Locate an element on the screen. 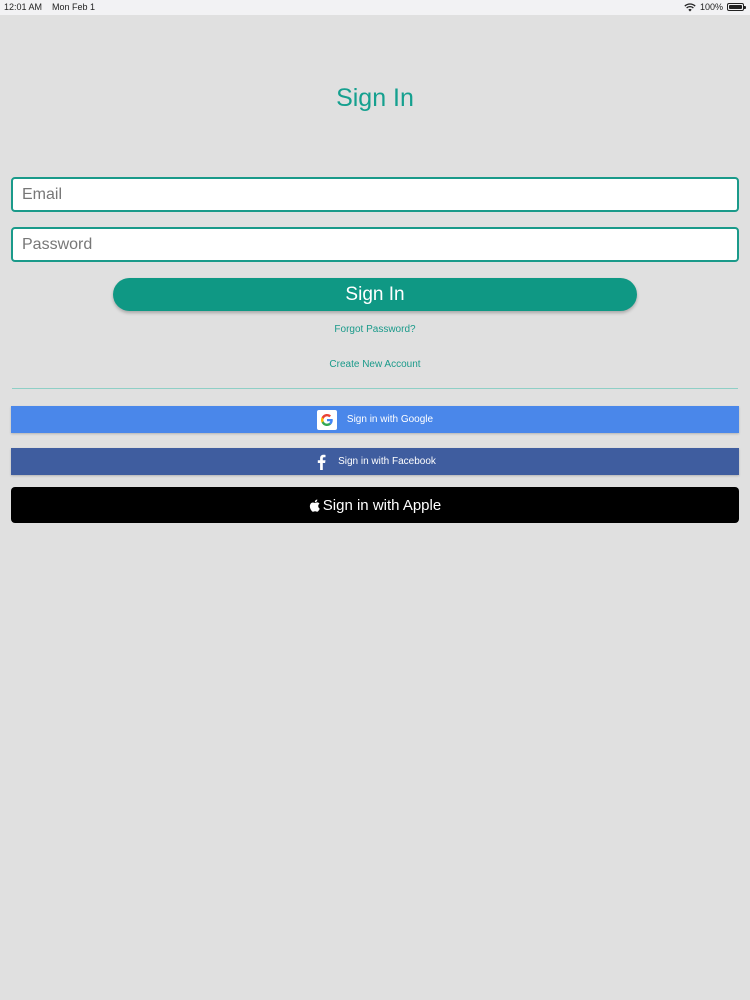 This screenshot has width=750, height=1000. create-account-link: Create New Account is located at coordinates (375, 364).